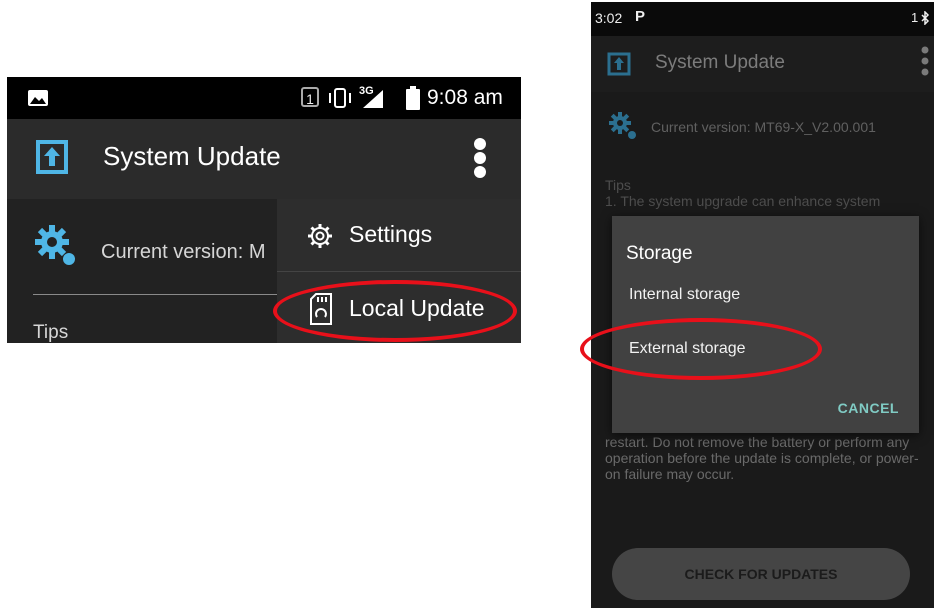  Describe the element at coordinates (659, 253) in the screenshot. I see `dialog-title: Storage` at that location.